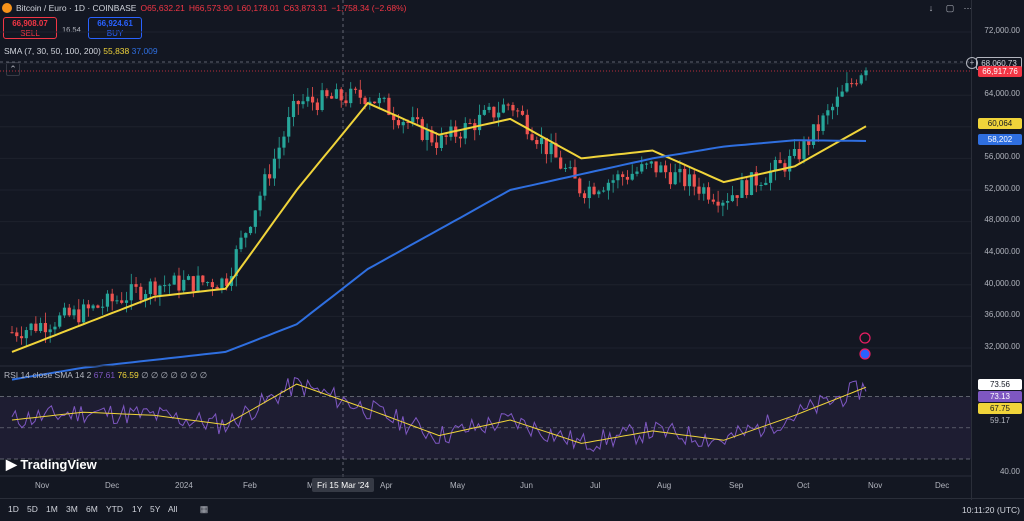  I want to click on timeframe-button: 3M, so click(72, 509).